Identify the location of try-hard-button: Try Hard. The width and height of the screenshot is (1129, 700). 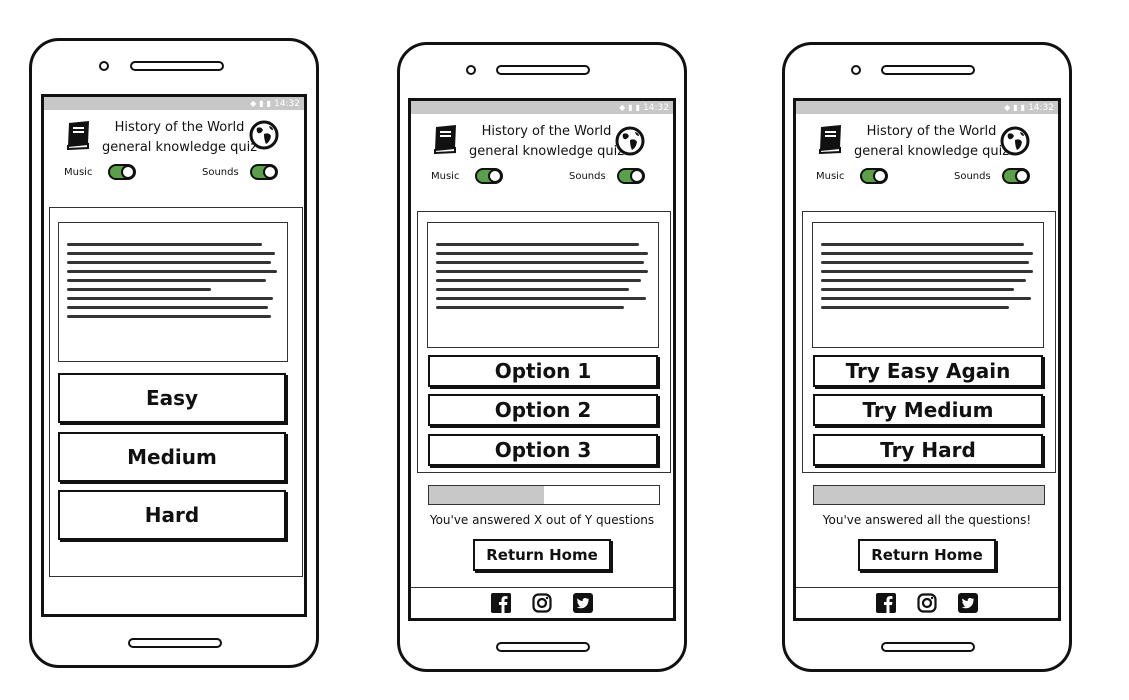
(928, 450).